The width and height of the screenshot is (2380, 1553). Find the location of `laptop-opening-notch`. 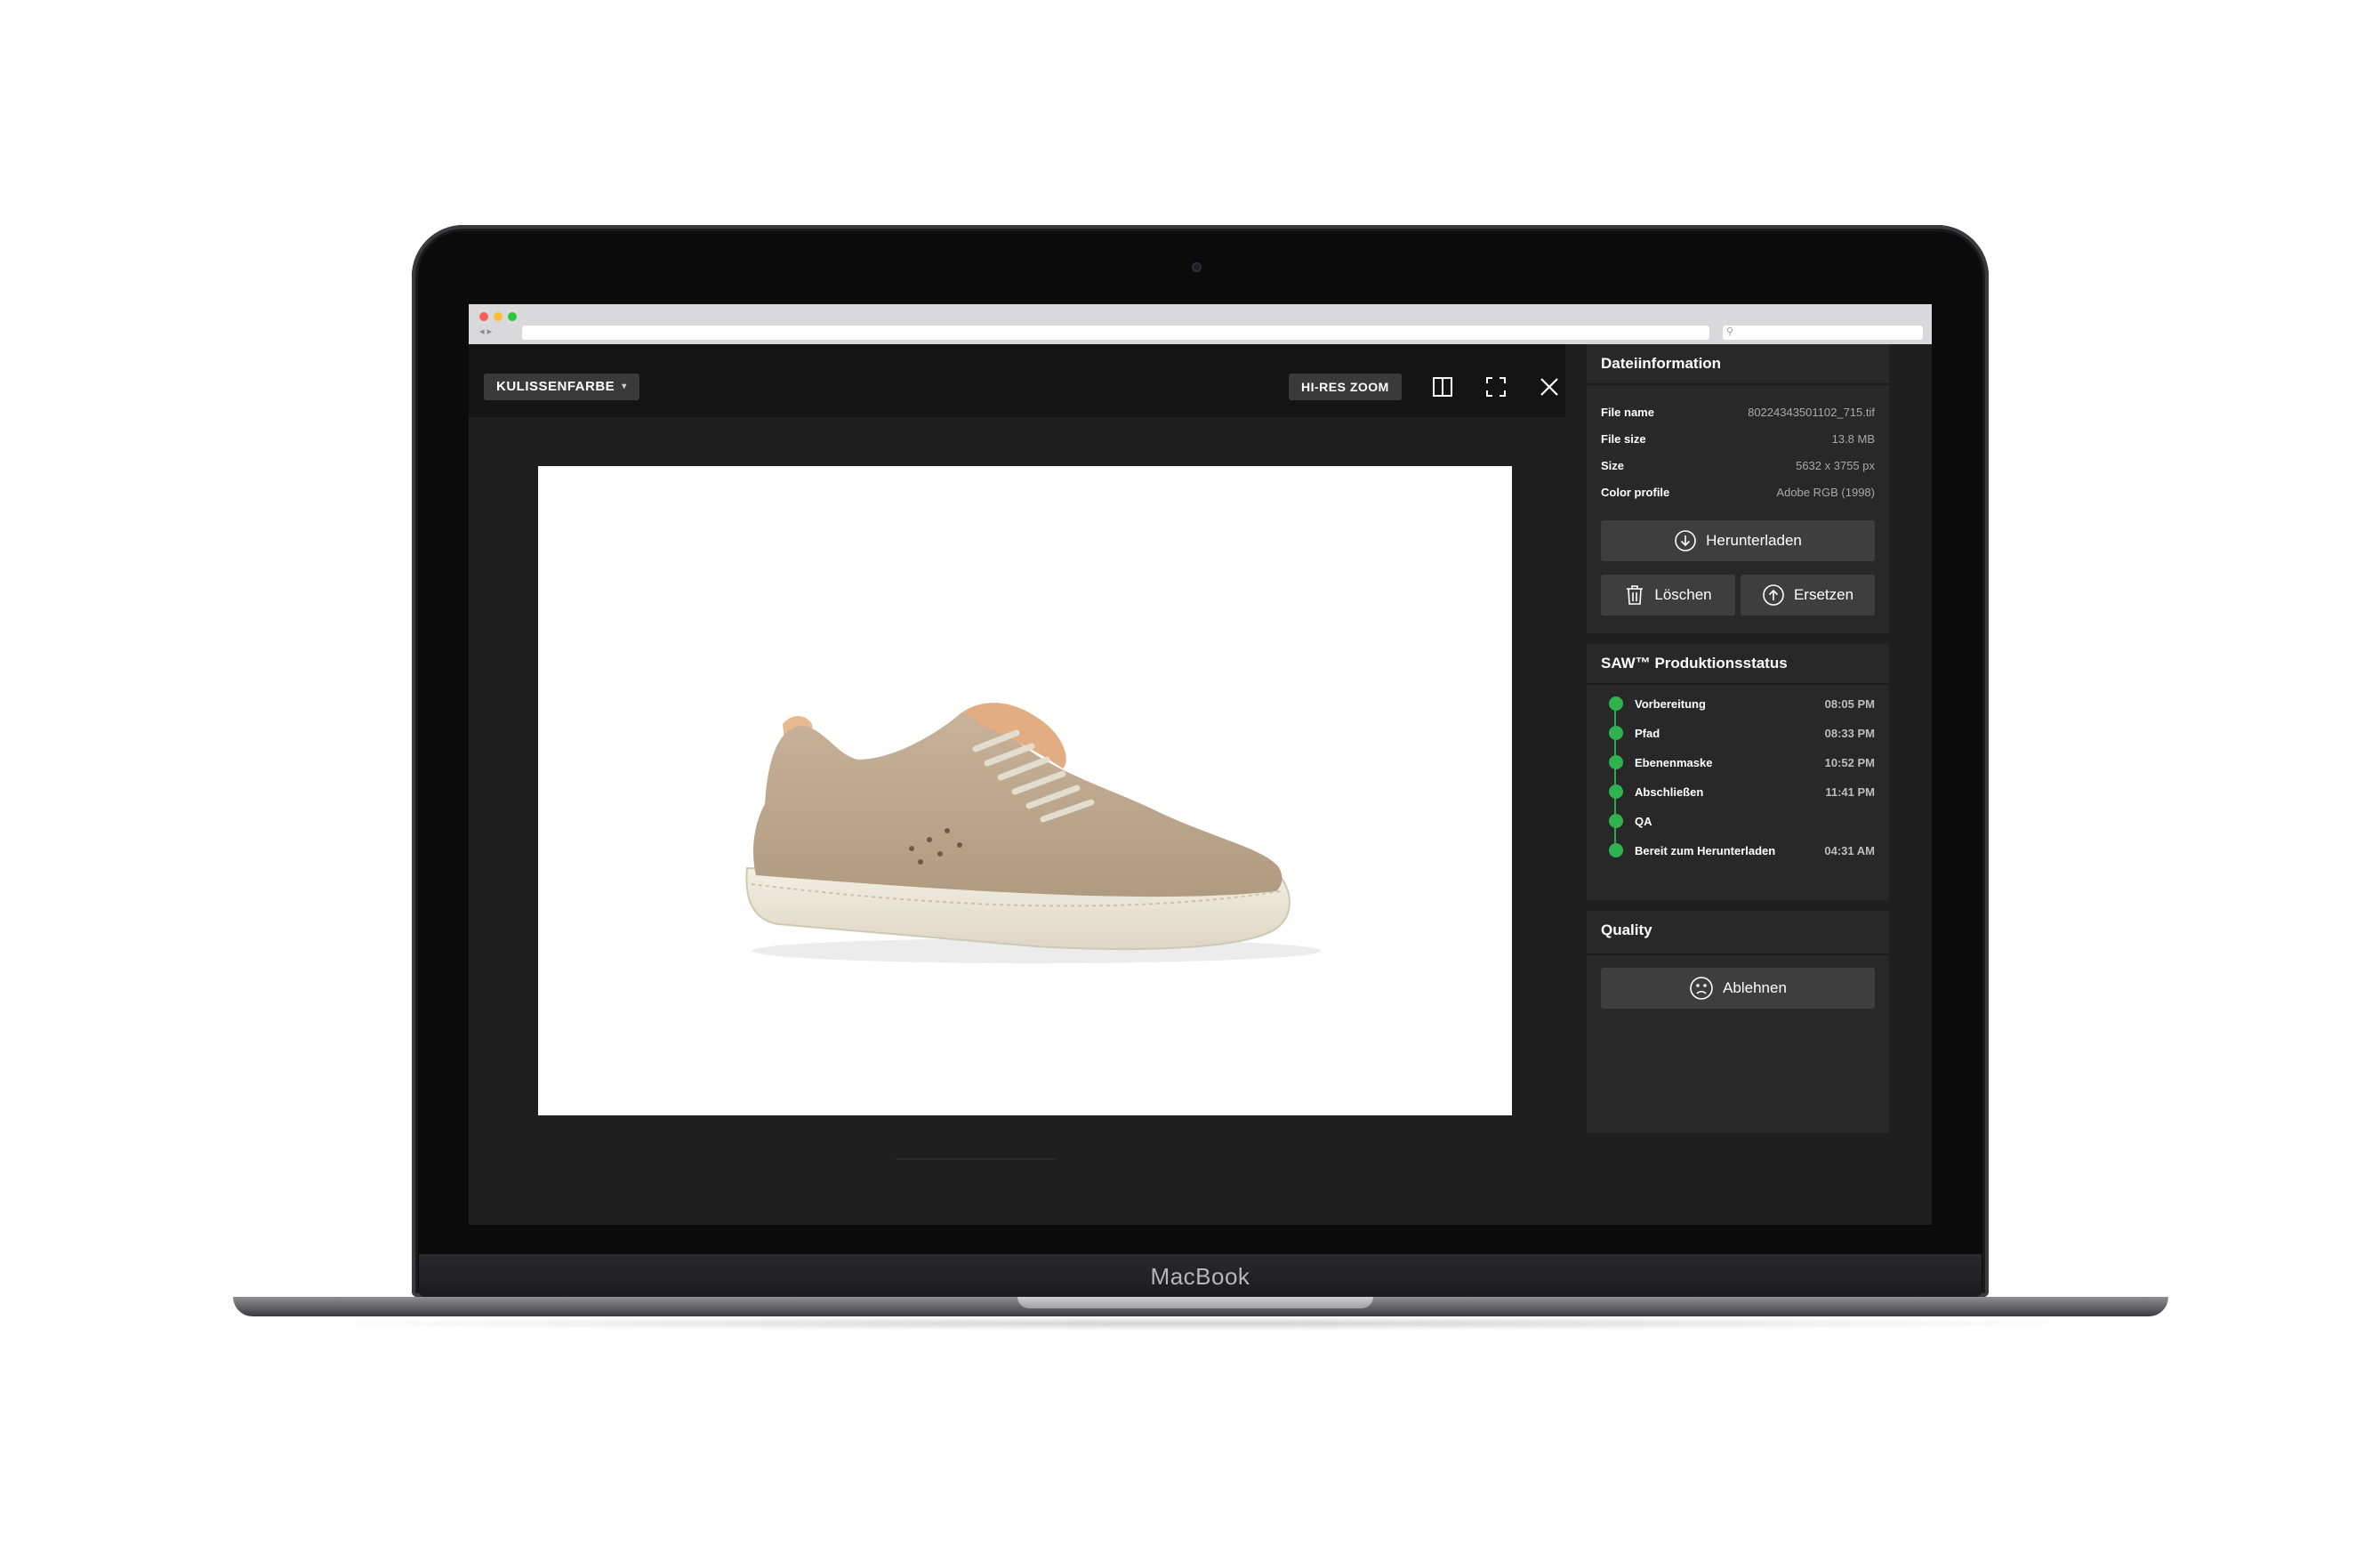

laptop-opening-notch is located at coordinates (1195, 1302).